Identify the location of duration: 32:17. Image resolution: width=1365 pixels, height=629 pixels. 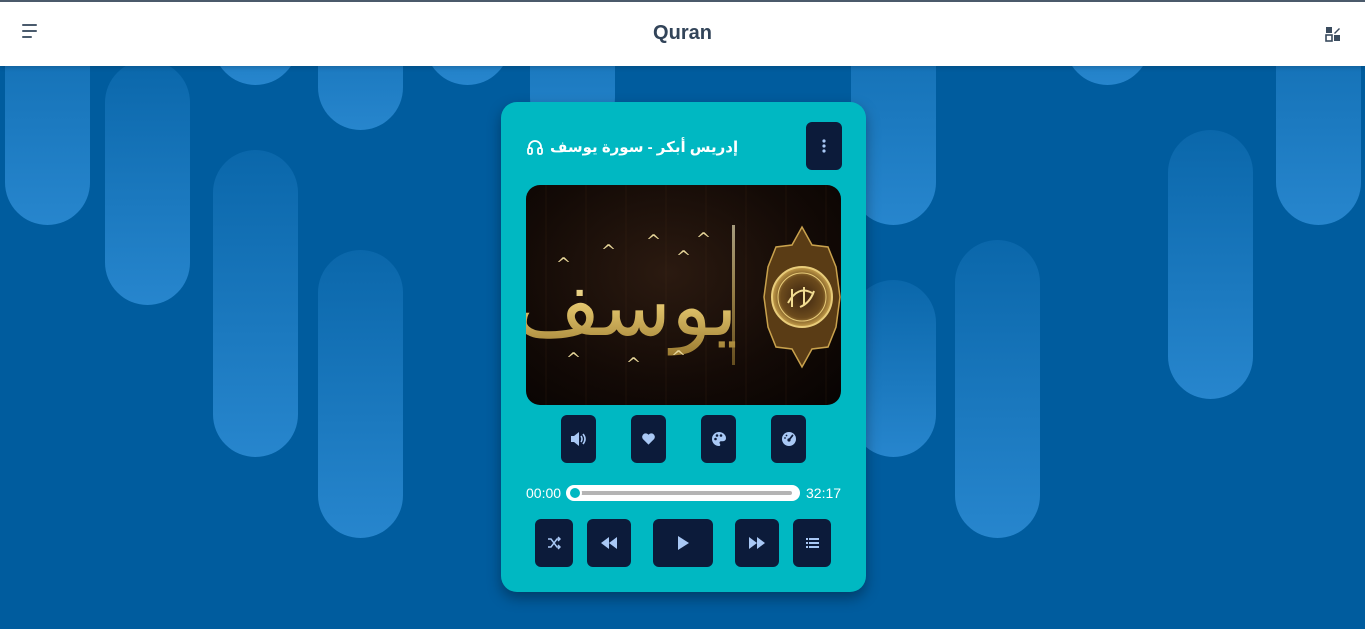
(824, 493).